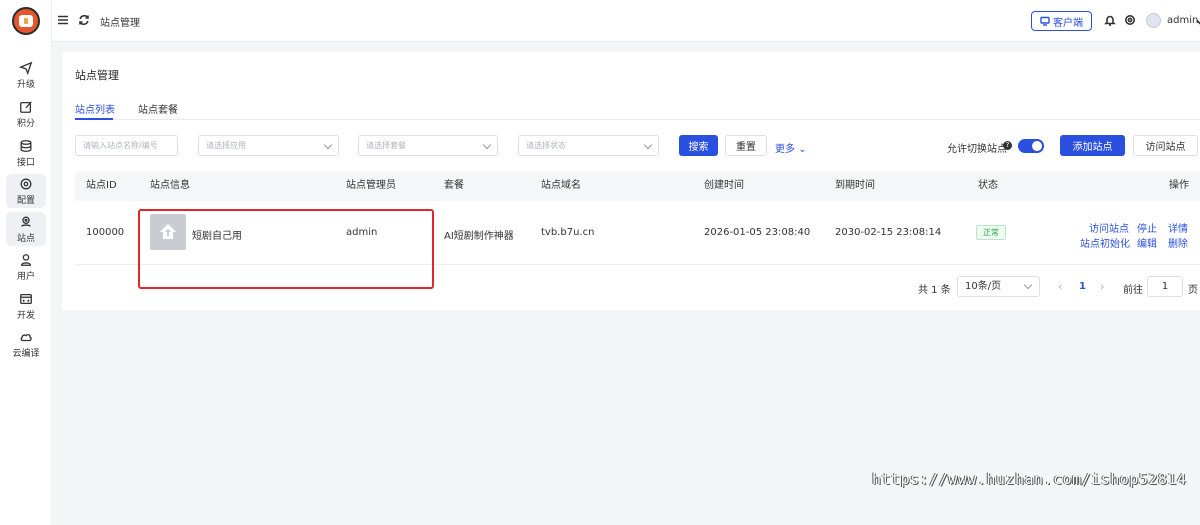 The image size is (1200, 525). Describe the element at coordinates (802, 149) in the screenshot. I see `chevron-down-icon: ⌄` at that location.